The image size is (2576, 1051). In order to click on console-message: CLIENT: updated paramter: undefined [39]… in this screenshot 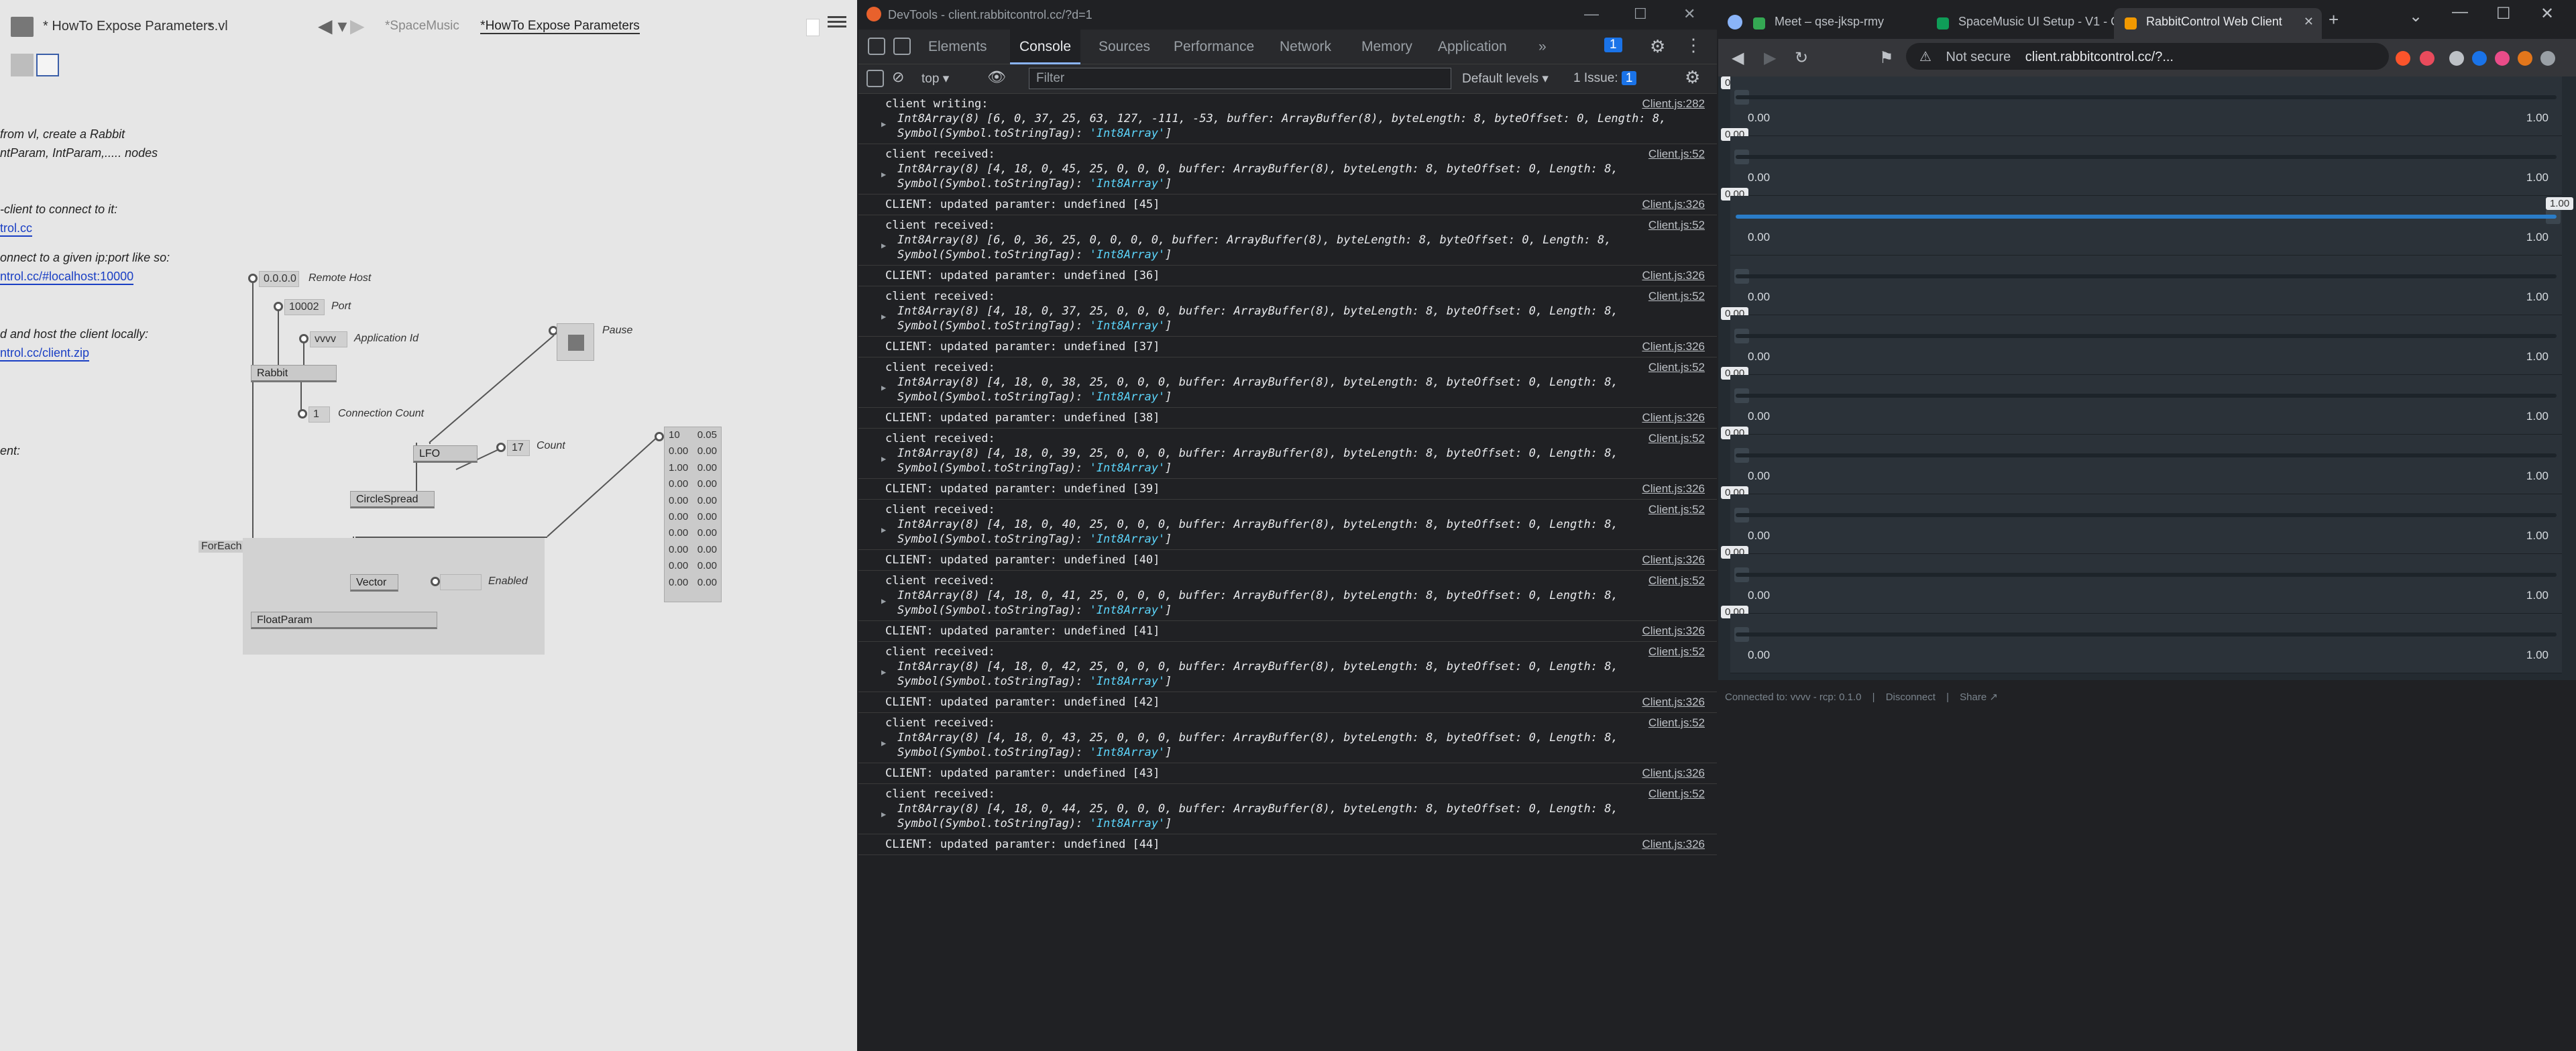, I will do `click(1287, 490)`.